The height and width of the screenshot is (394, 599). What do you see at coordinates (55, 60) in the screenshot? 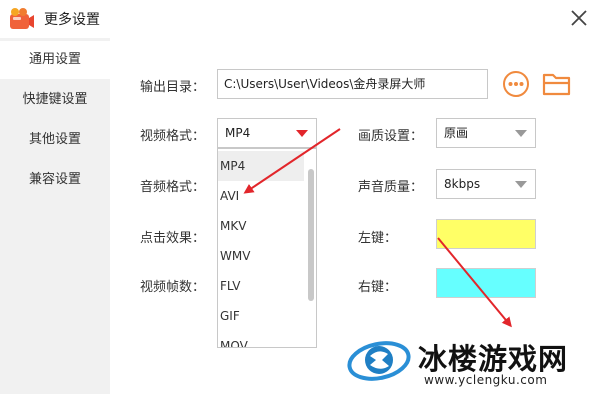
I see `sidebar-item-general: 通用设置` at bounding box center [55, 60].